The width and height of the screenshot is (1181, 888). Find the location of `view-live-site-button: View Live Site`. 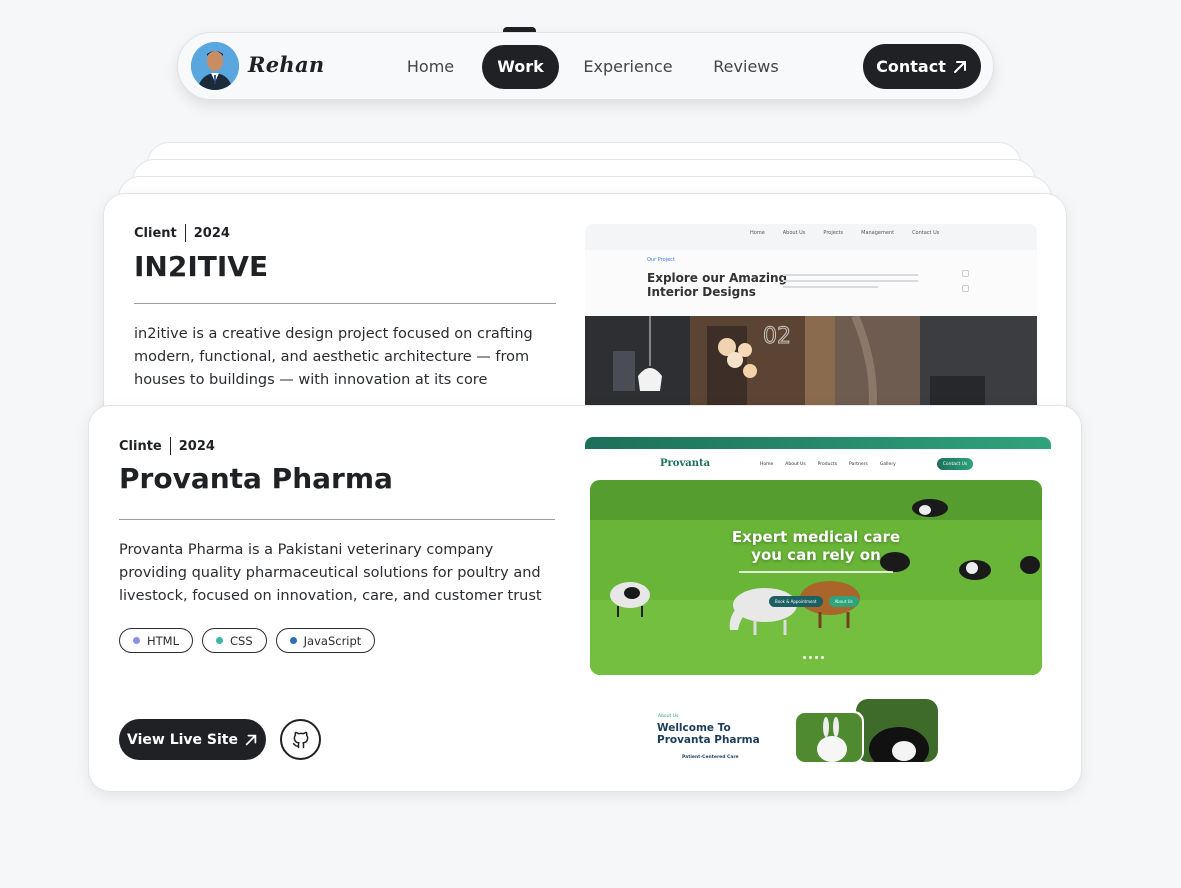

view-live-site-button: View Live Site is located at coordinates (192, 739).